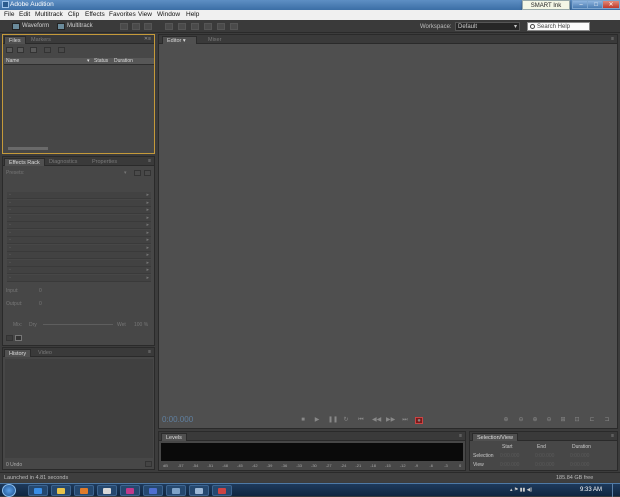  I want to click on clock: 9:33 AM, so click(591, 490).